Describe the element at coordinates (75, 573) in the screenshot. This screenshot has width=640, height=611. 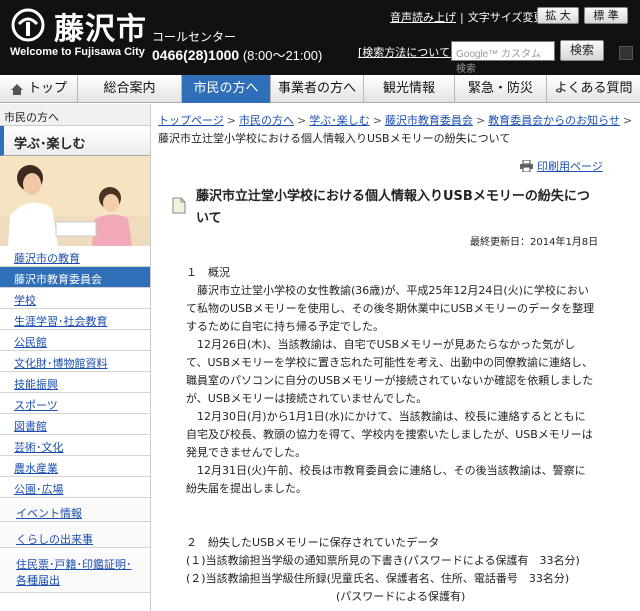
I see `sidebar-item-certificates: 住民票･戸籍･印鑑証明･各種届出` at that location.